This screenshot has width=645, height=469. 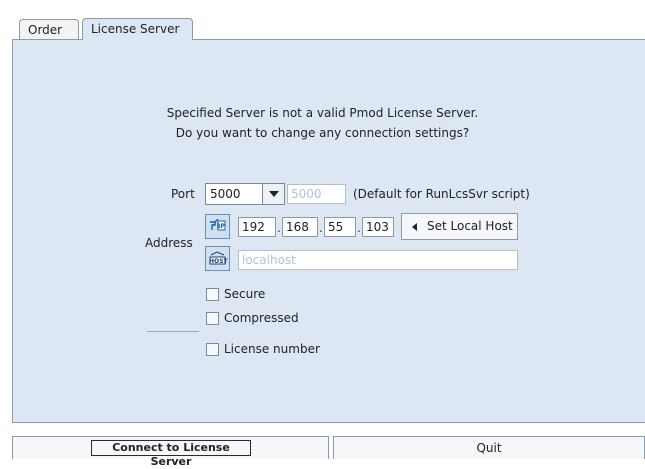 I want to click on license-number-checkbox-box, so click(x=212, y=349).